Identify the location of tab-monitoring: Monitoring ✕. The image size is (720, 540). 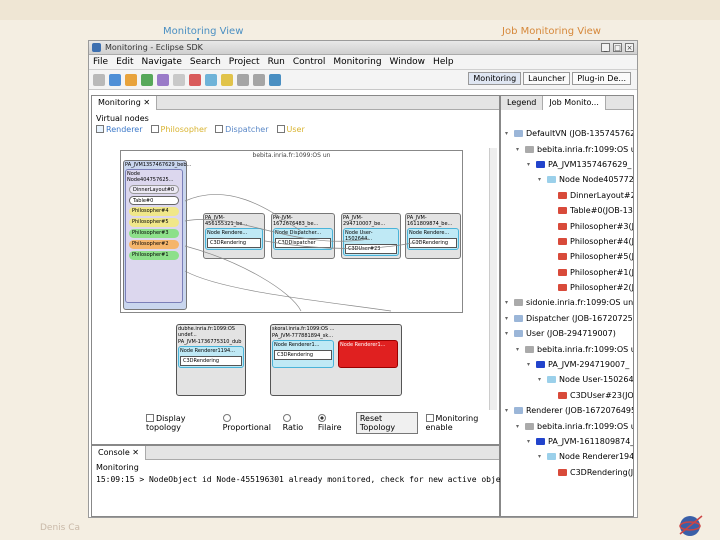
(125, 102).